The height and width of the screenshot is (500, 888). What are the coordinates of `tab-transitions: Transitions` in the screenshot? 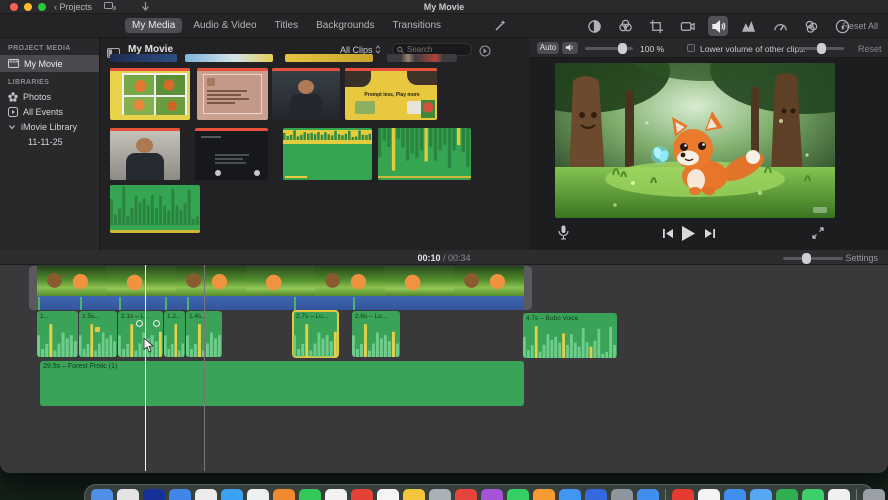 It's located at (416, 25).